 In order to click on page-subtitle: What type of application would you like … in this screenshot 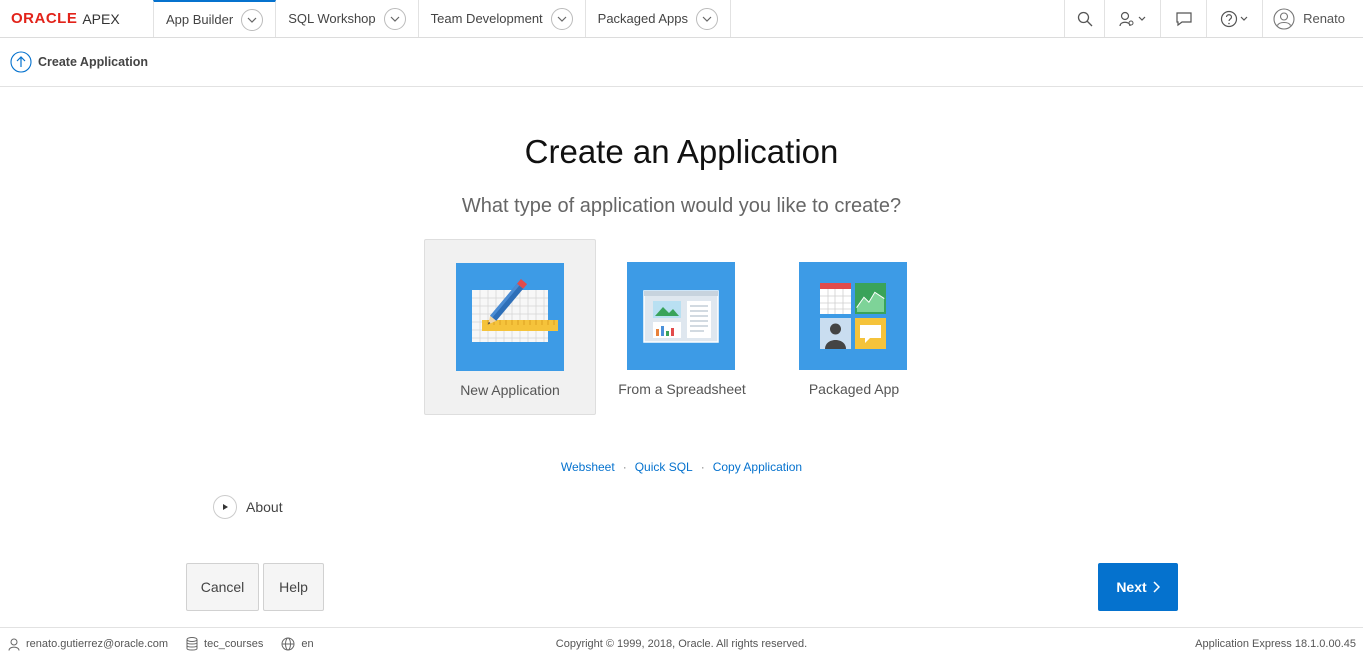, I will do `click(681, 206)`.